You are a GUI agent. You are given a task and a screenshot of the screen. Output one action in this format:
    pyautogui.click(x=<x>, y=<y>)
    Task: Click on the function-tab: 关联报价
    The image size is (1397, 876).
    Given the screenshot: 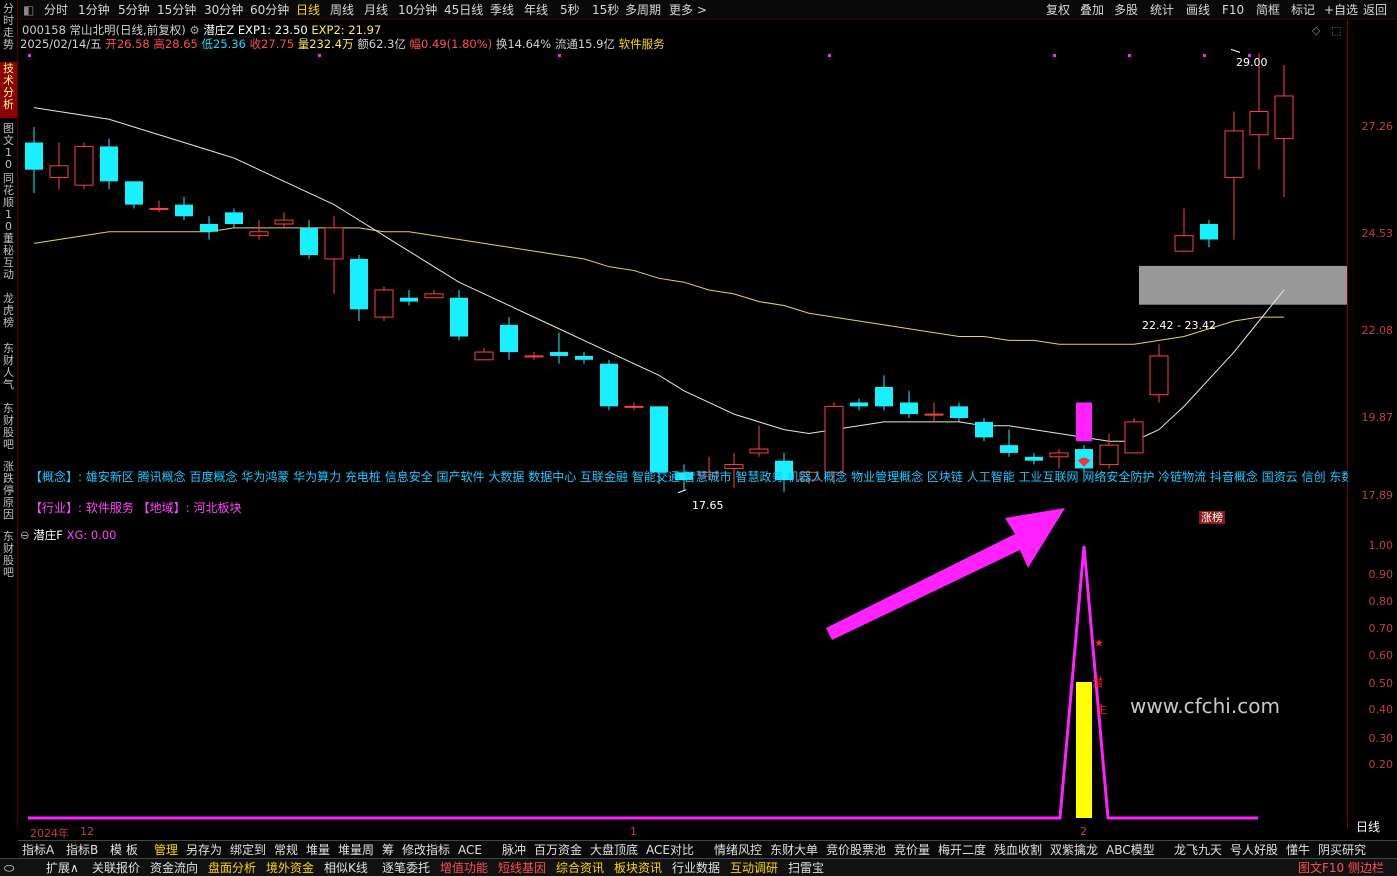 What is the action you would take?
    pyautogui.click(x=116, y=868)
    